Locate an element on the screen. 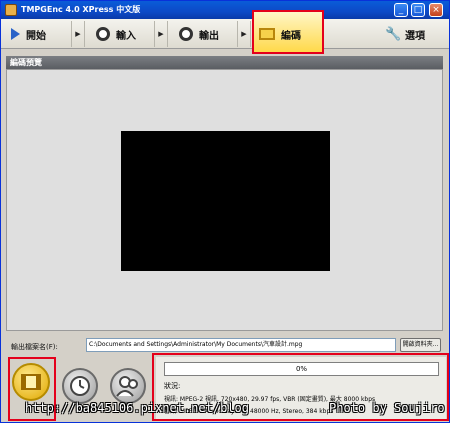 This screenshot has width=450, height=423. schedule-button is located at coordinates (80, 386).